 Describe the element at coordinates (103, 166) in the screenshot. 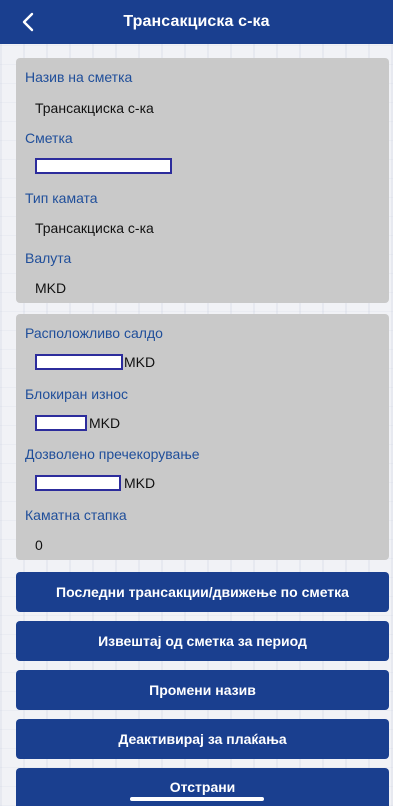

I see `redacted-account-number` at that location.